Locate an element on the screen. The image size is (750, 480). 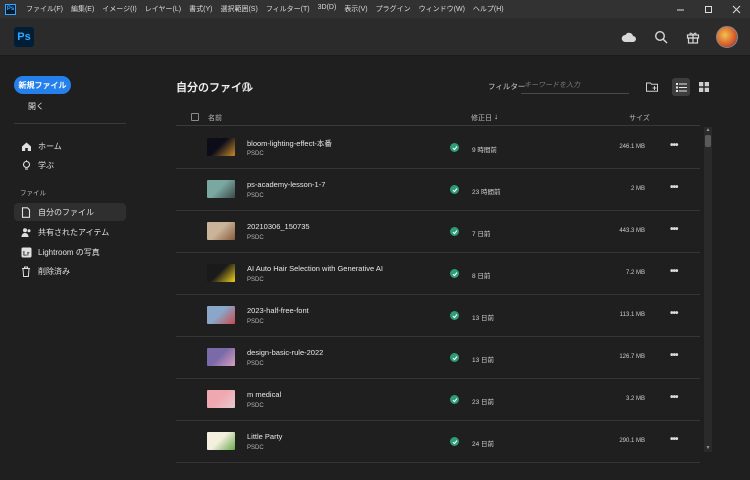
list-view-button is located at coordinates (681, 87).